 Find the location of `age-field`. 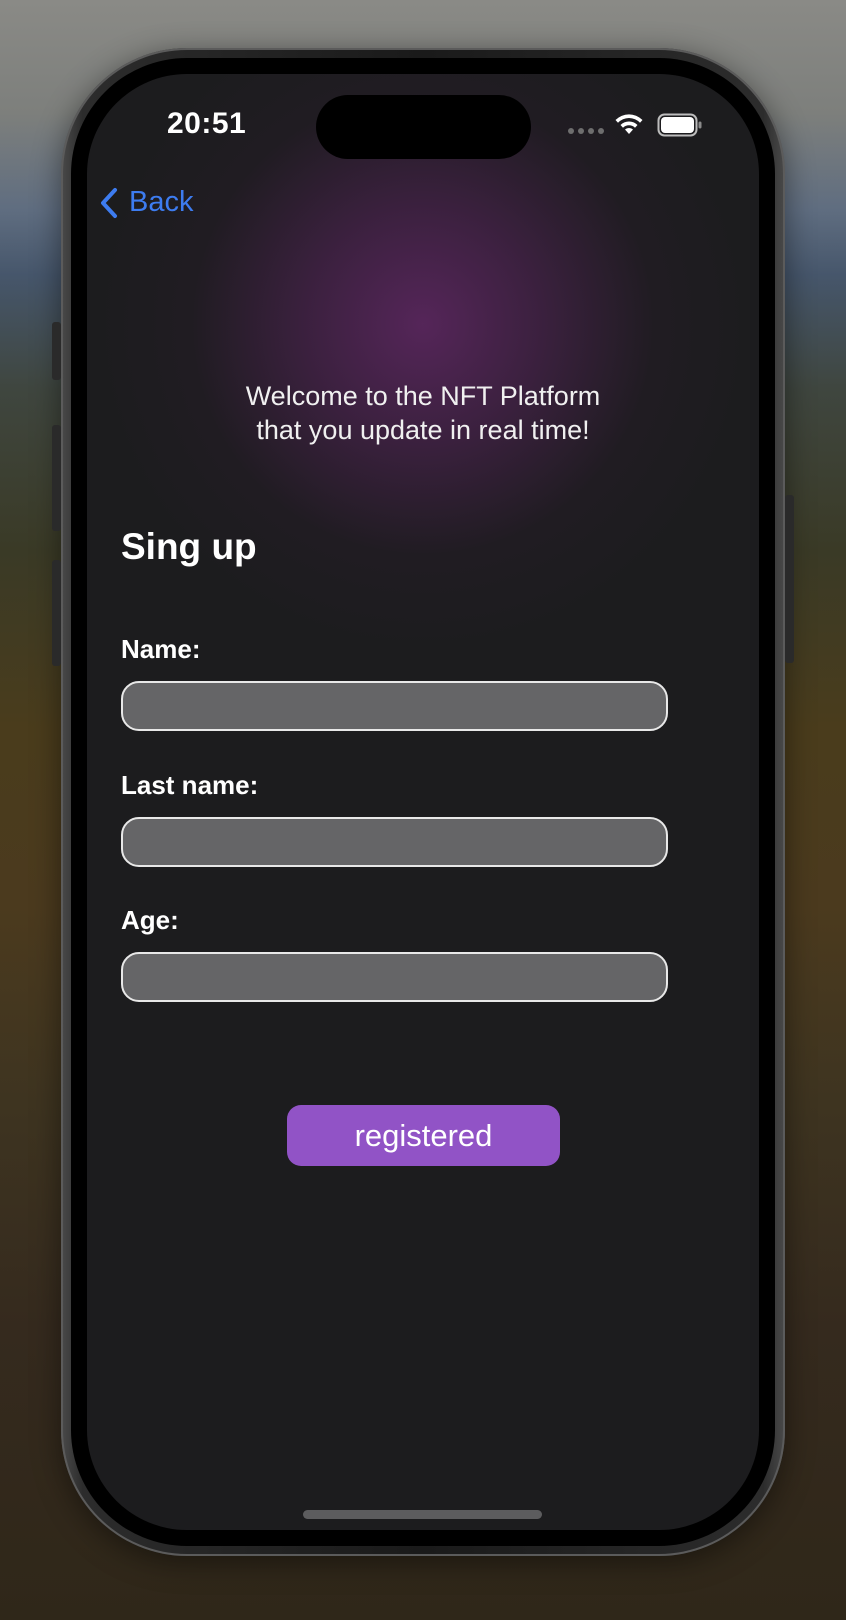

age-field is located at coordinates (394, 977).